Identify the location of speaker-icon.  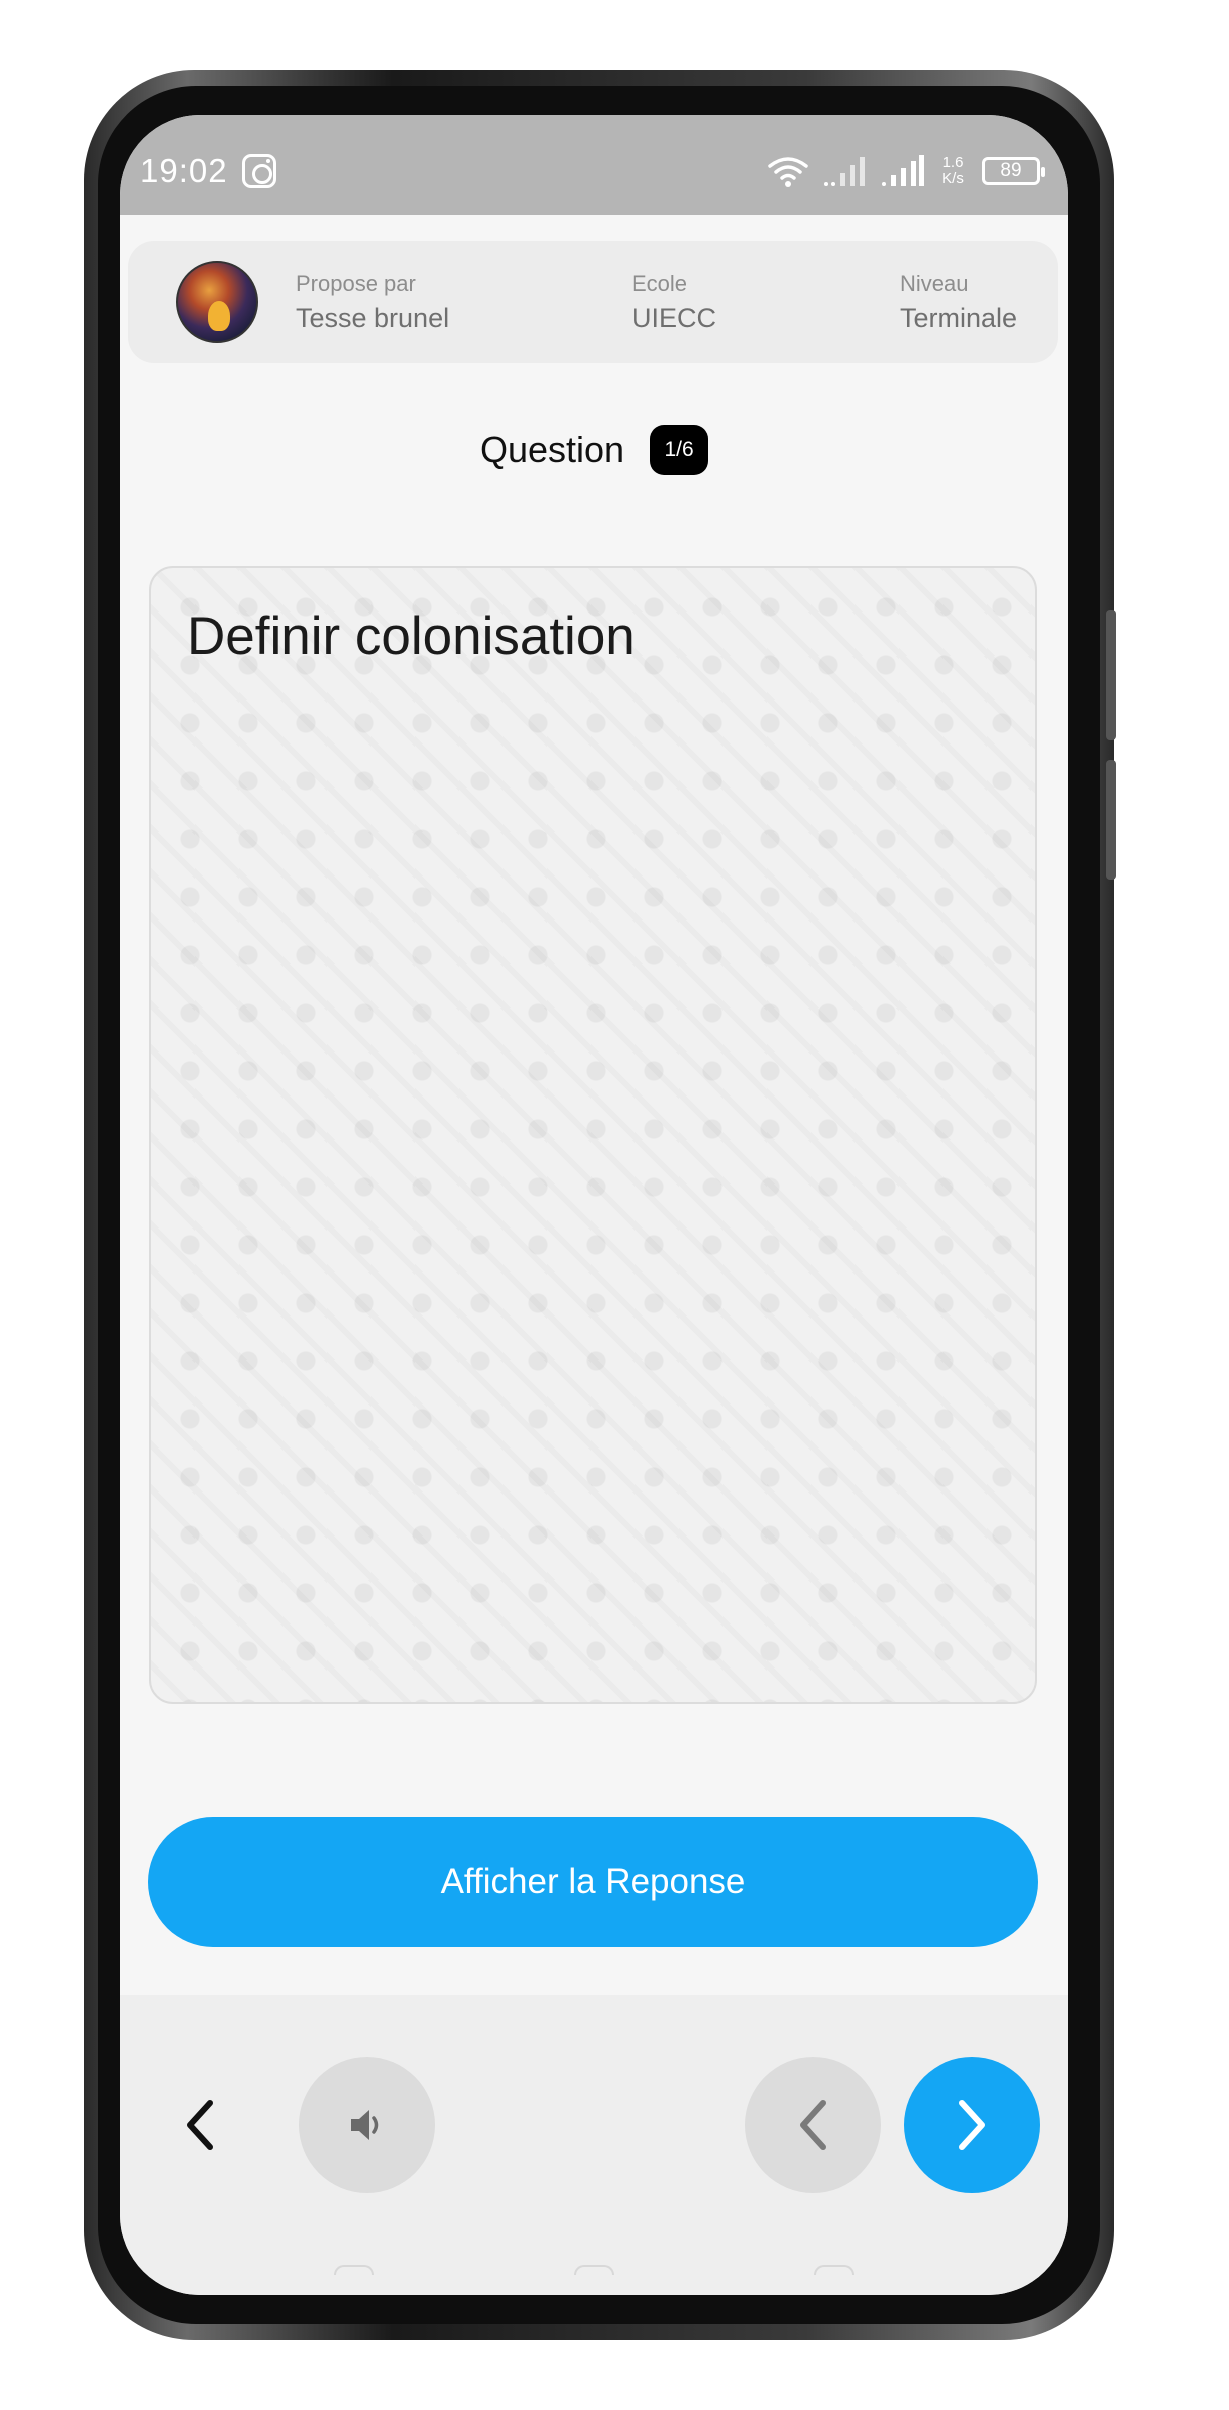
(365, 2125).